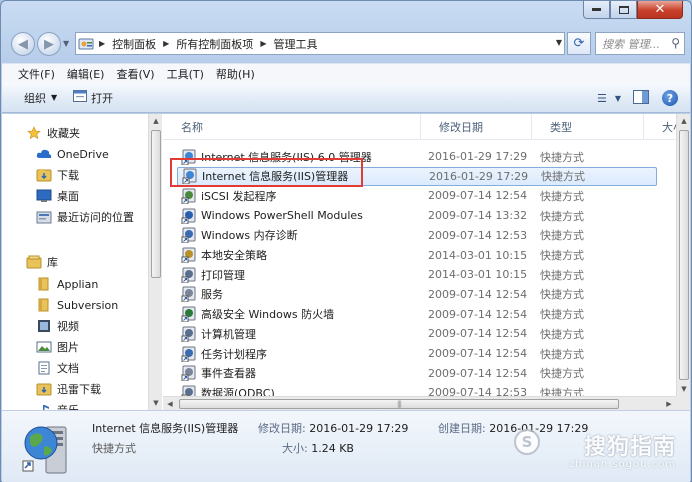 The image size is (692, 482). Describe the element at coordinates (235, 74) in the screenshot. I see `menu-help: 帮助(H)` at that location.